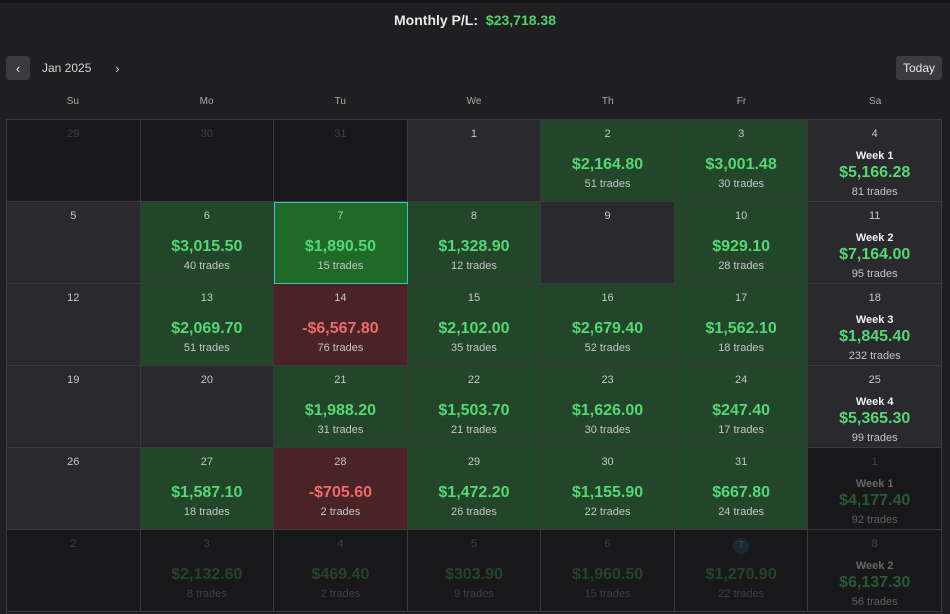 This screenshot has height=614, width=950. I want to click on day-number: 18, so click(874, 298).